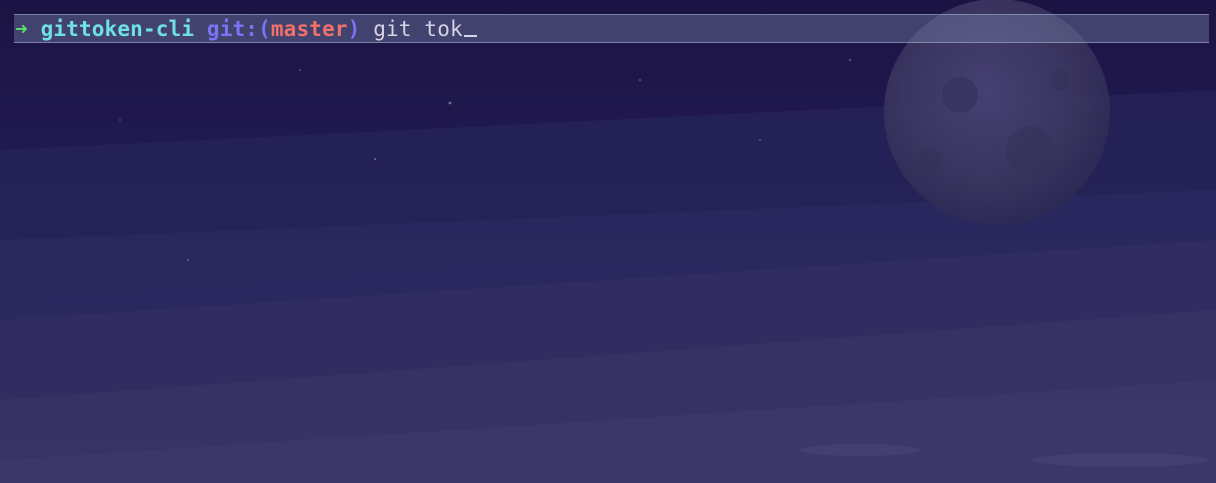  Describe the element at coordinates (117, 28) in the screenshot. I see `current-directory: gittoken-cli` at that location.